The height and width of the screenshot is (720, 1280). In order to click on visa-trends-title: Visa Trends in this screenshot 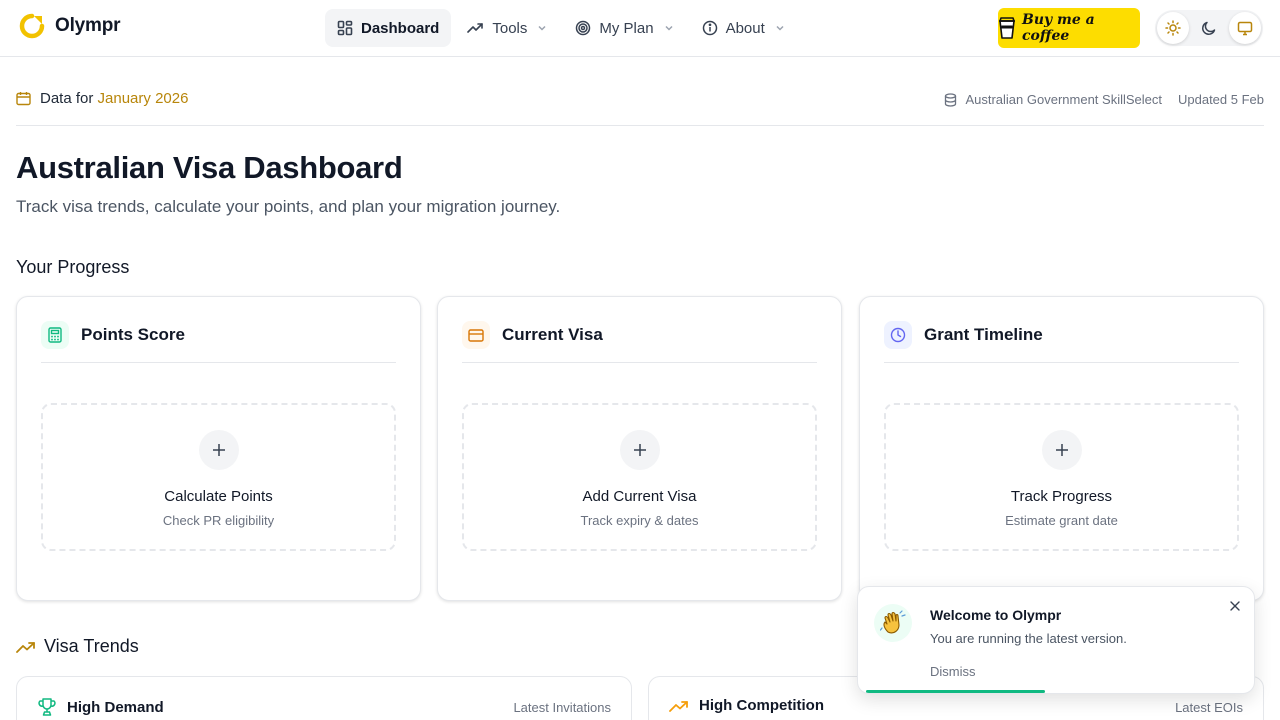, I will do `click(77, 646)`.